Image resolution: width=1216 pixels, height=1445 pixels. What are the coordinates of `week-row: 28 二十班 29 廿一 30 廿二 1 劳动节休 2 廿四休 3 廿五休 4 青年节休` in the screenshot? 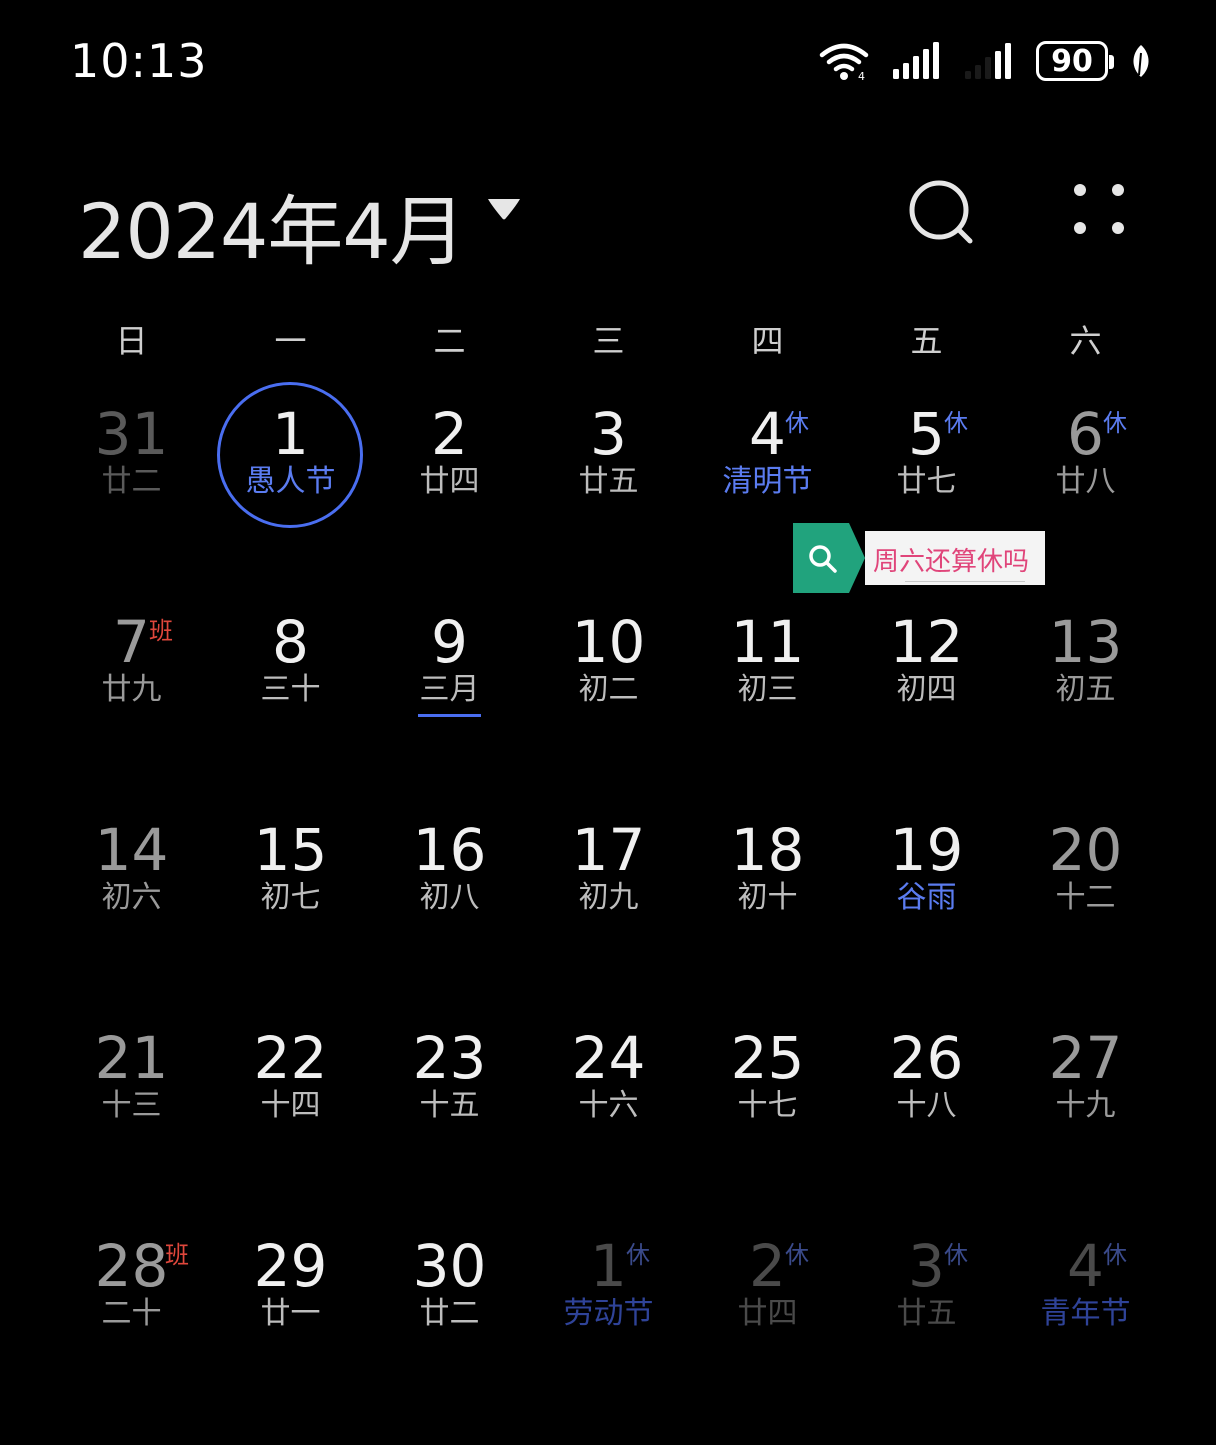 It's located at (609, 1318).